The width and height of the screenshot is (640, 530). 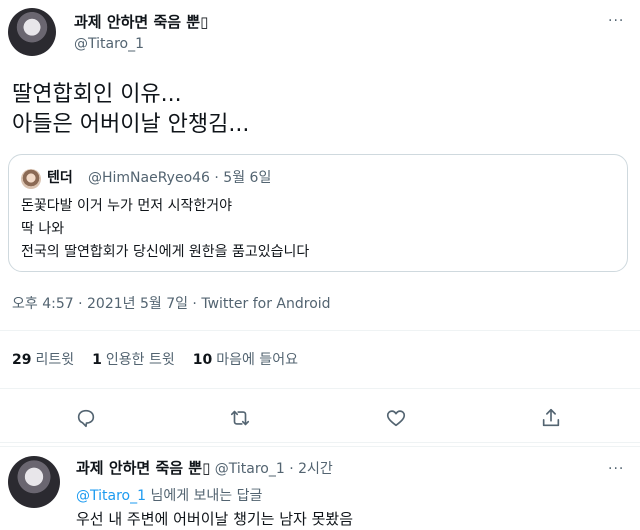 I want to click on likes-label: 마음에 들어요, so click(x=257, y=360).